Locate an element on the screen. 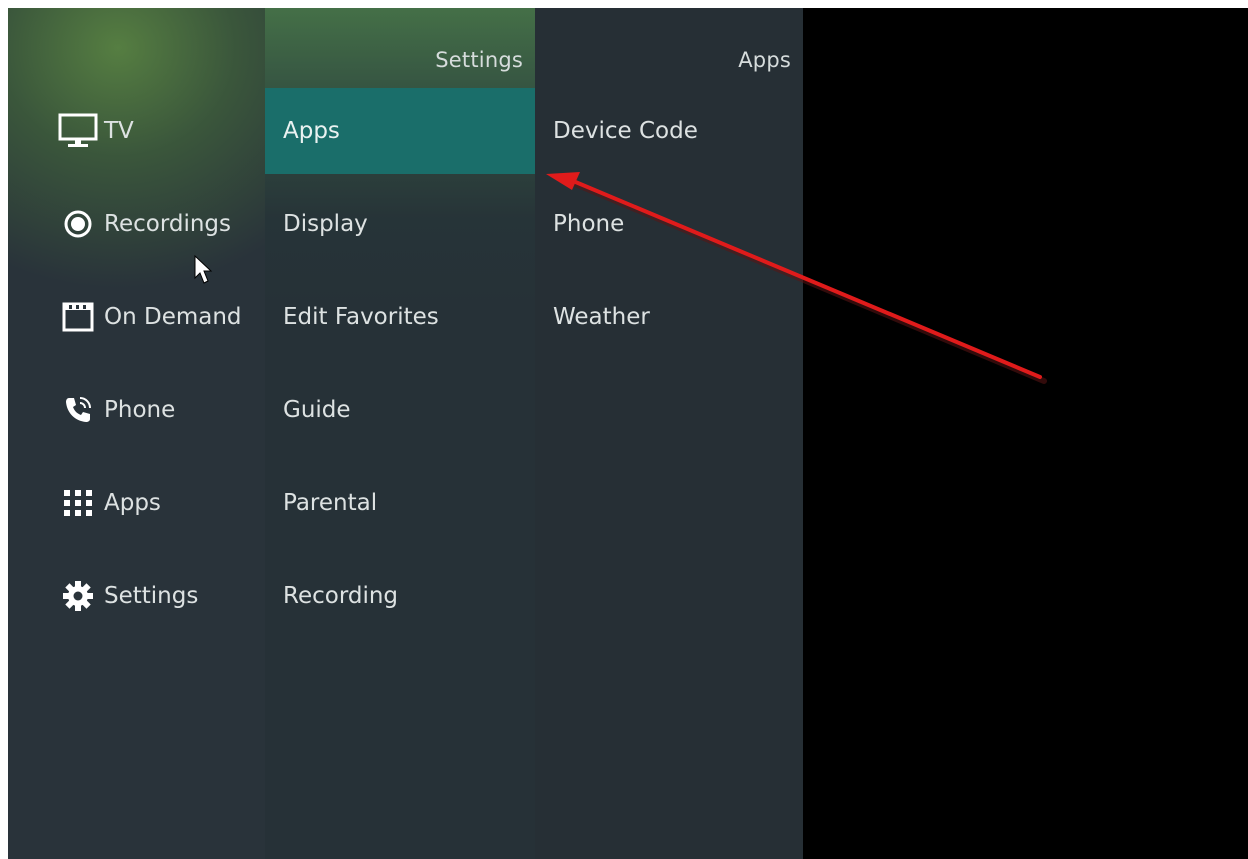 The image size is (1248, 859). settings-item-label: Recording is located at coordinates (341, 596).